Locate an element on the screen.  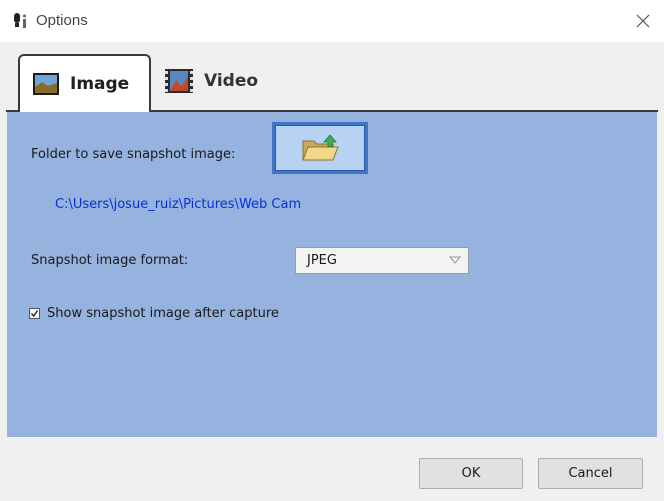
checkmark-icon is located at coordinates (34, 314).